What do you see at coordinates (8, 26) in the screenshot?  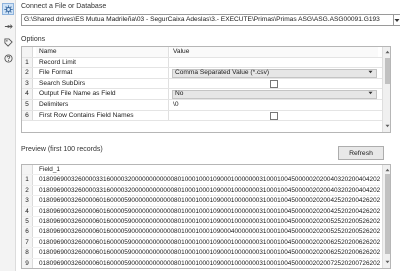 I see `connector-icon` at bounding box center [8, 26].